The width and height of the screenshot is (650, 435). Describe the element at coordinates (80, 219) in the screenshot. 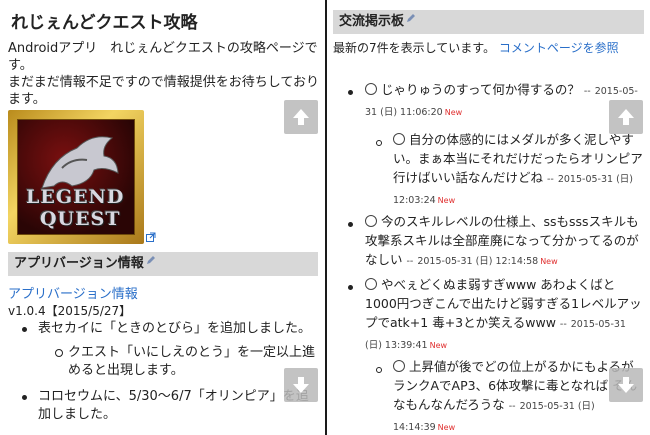

I see `logo-text-2: QUEST` at that location.